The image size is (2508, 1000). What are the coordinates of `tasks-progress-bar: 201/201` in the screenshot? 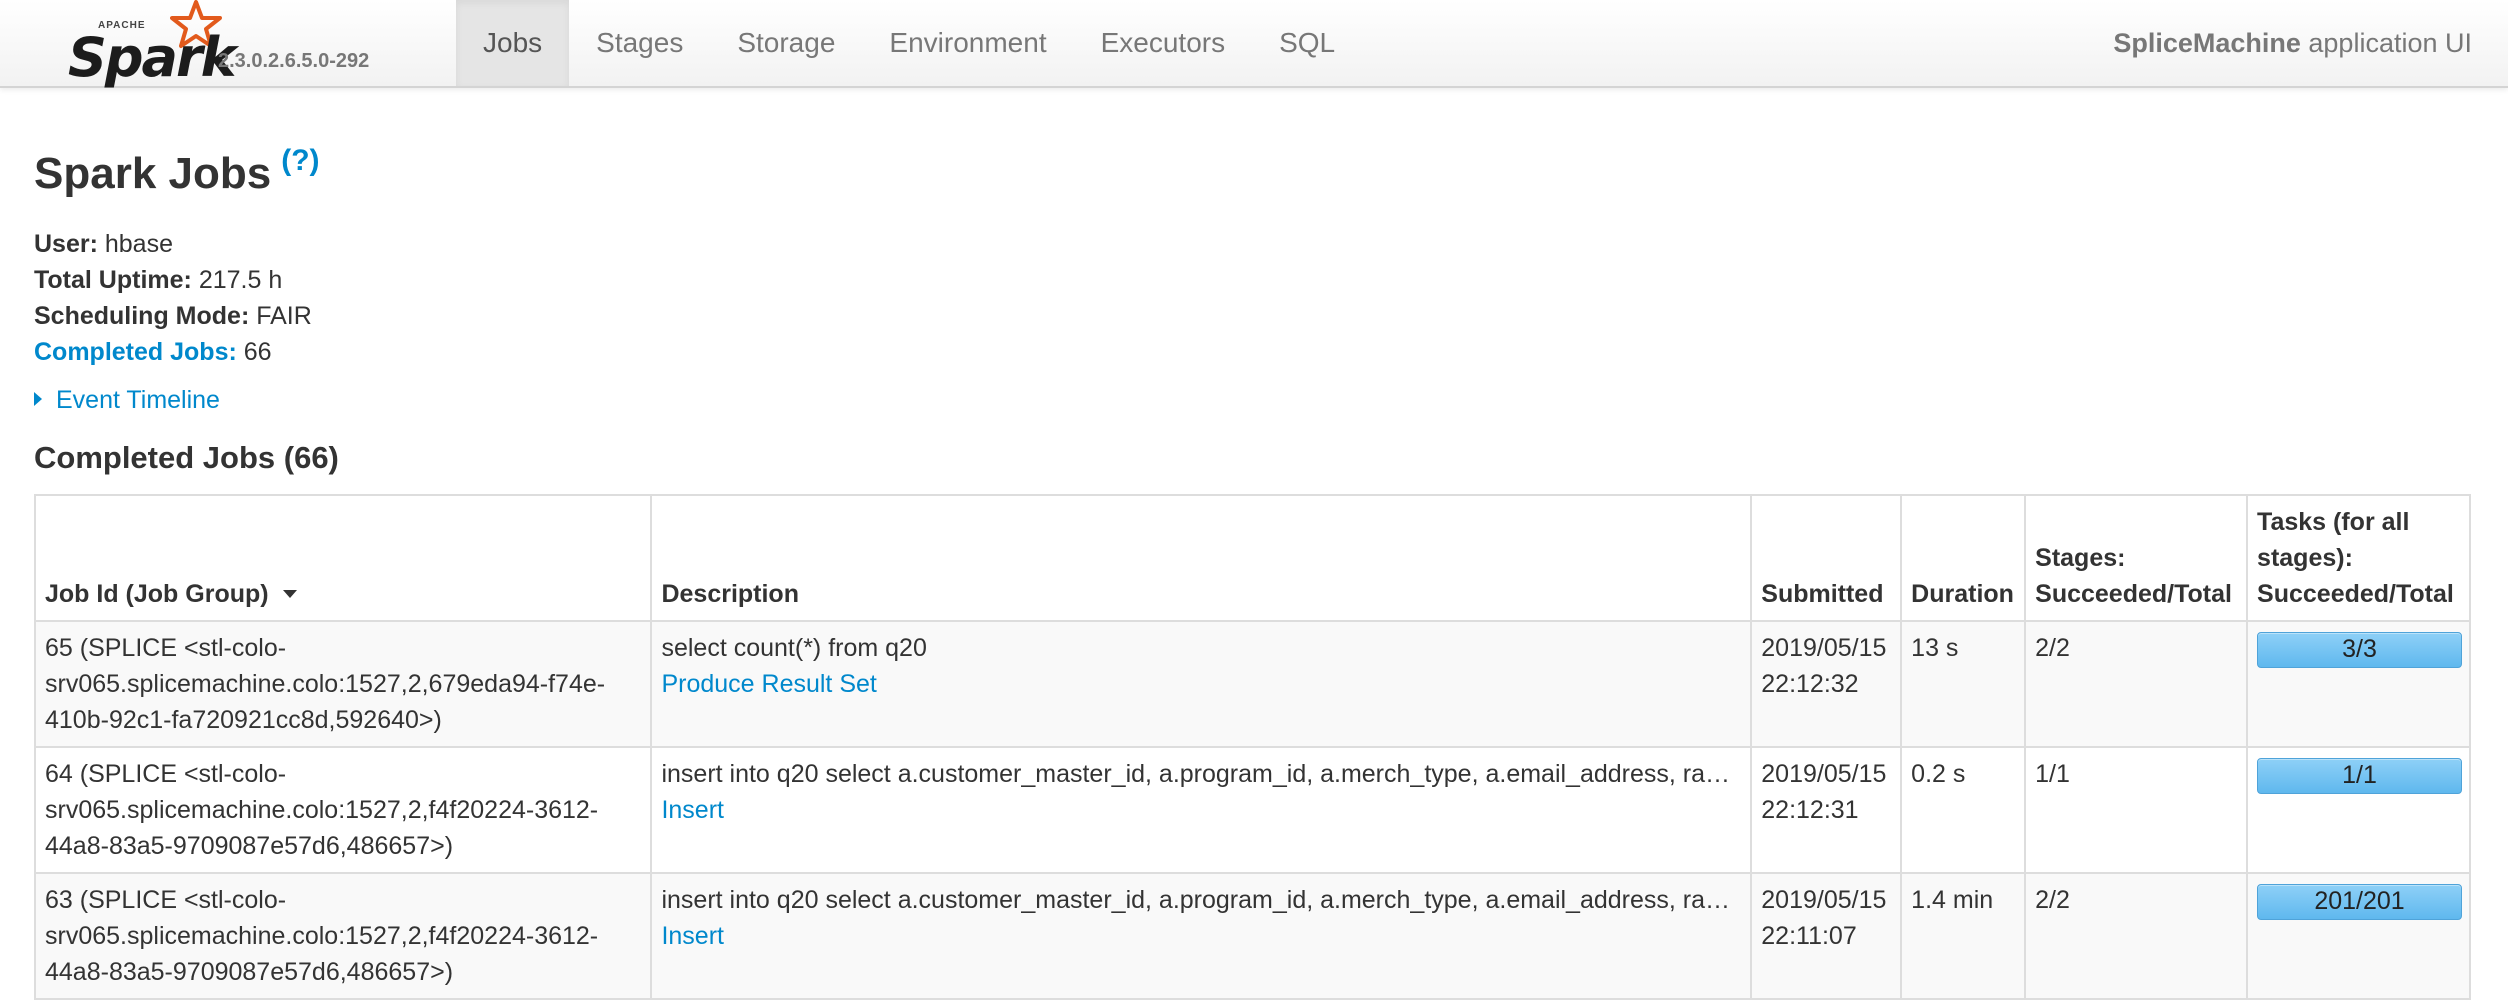 It's located at (2359, 902).